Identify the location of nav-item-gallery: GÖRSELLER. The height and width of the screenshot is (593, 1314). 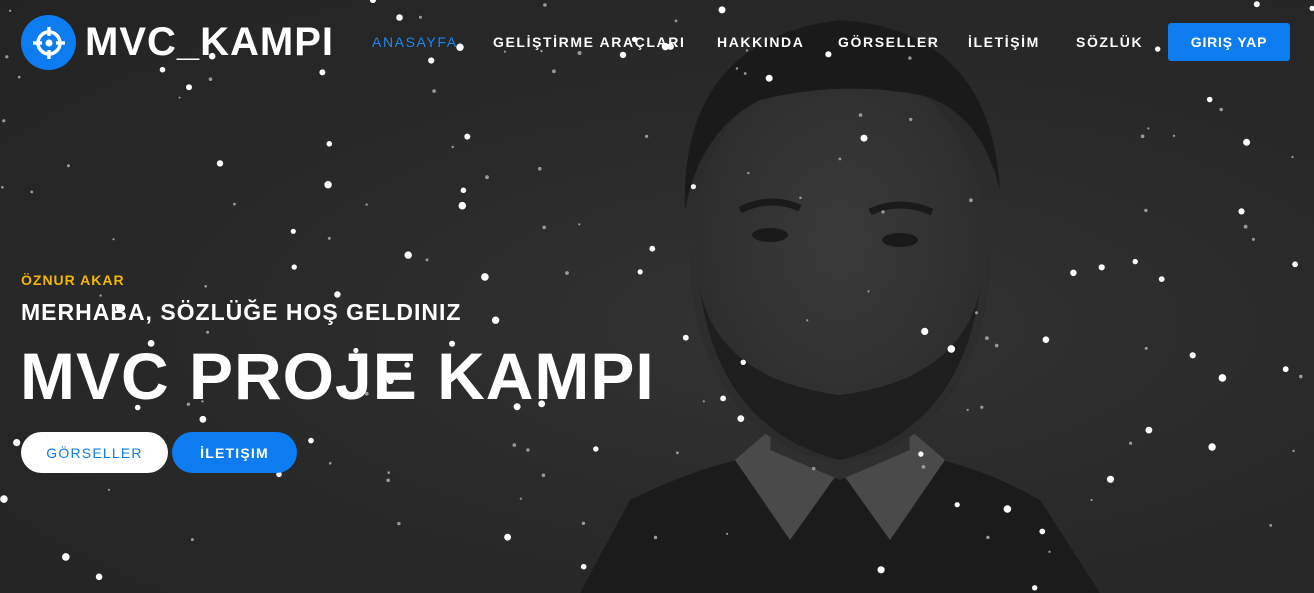
(889, 42).